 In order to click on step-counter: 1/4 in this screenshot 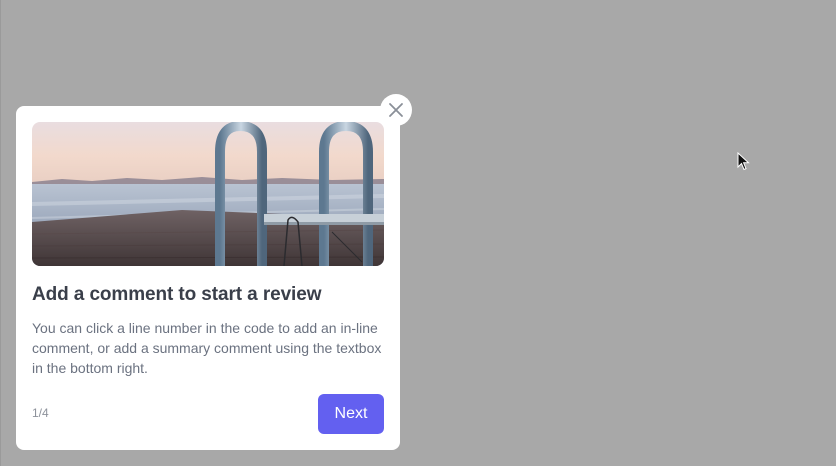, I will do `click(40, 413)`.